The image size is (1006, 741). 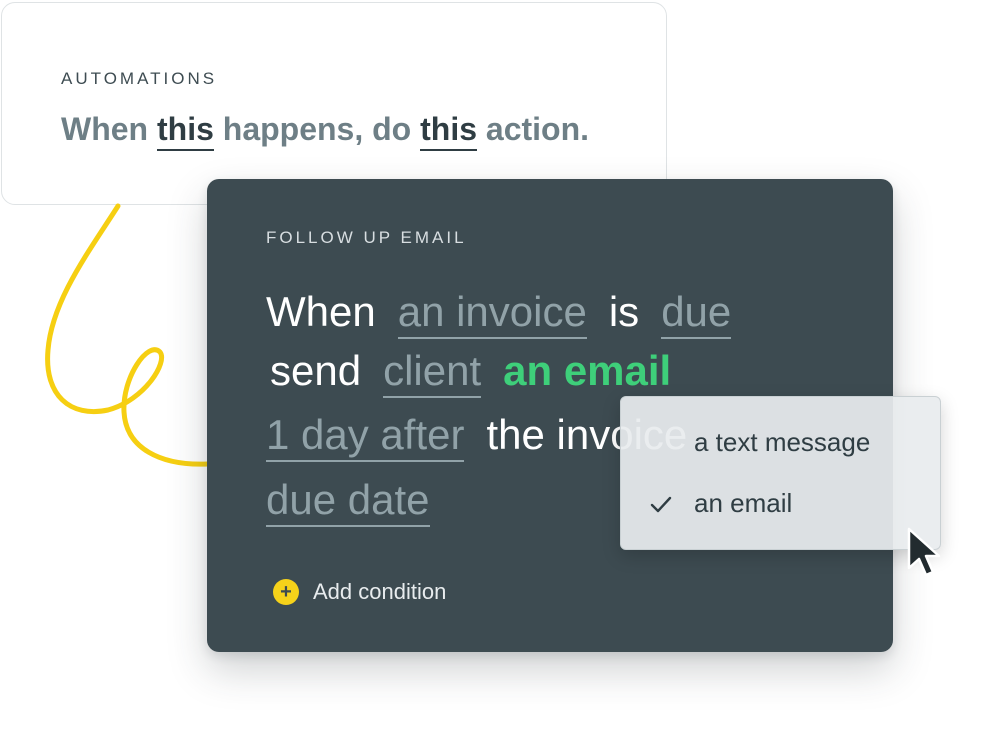 What do you see at coordinates (448, 131) in the screenshot?
I see `action-token: this` at bounding box center [448, 131].